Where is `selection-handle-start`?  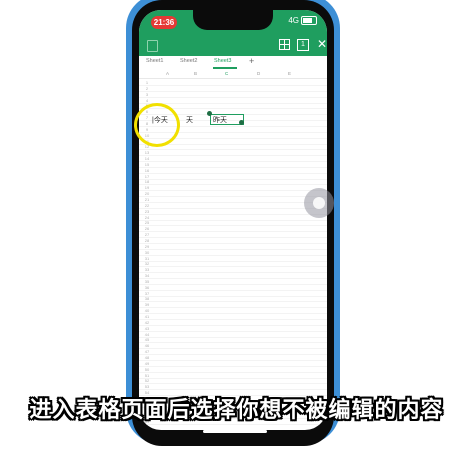
selection-handle-start is located at coordinates (209, 113).